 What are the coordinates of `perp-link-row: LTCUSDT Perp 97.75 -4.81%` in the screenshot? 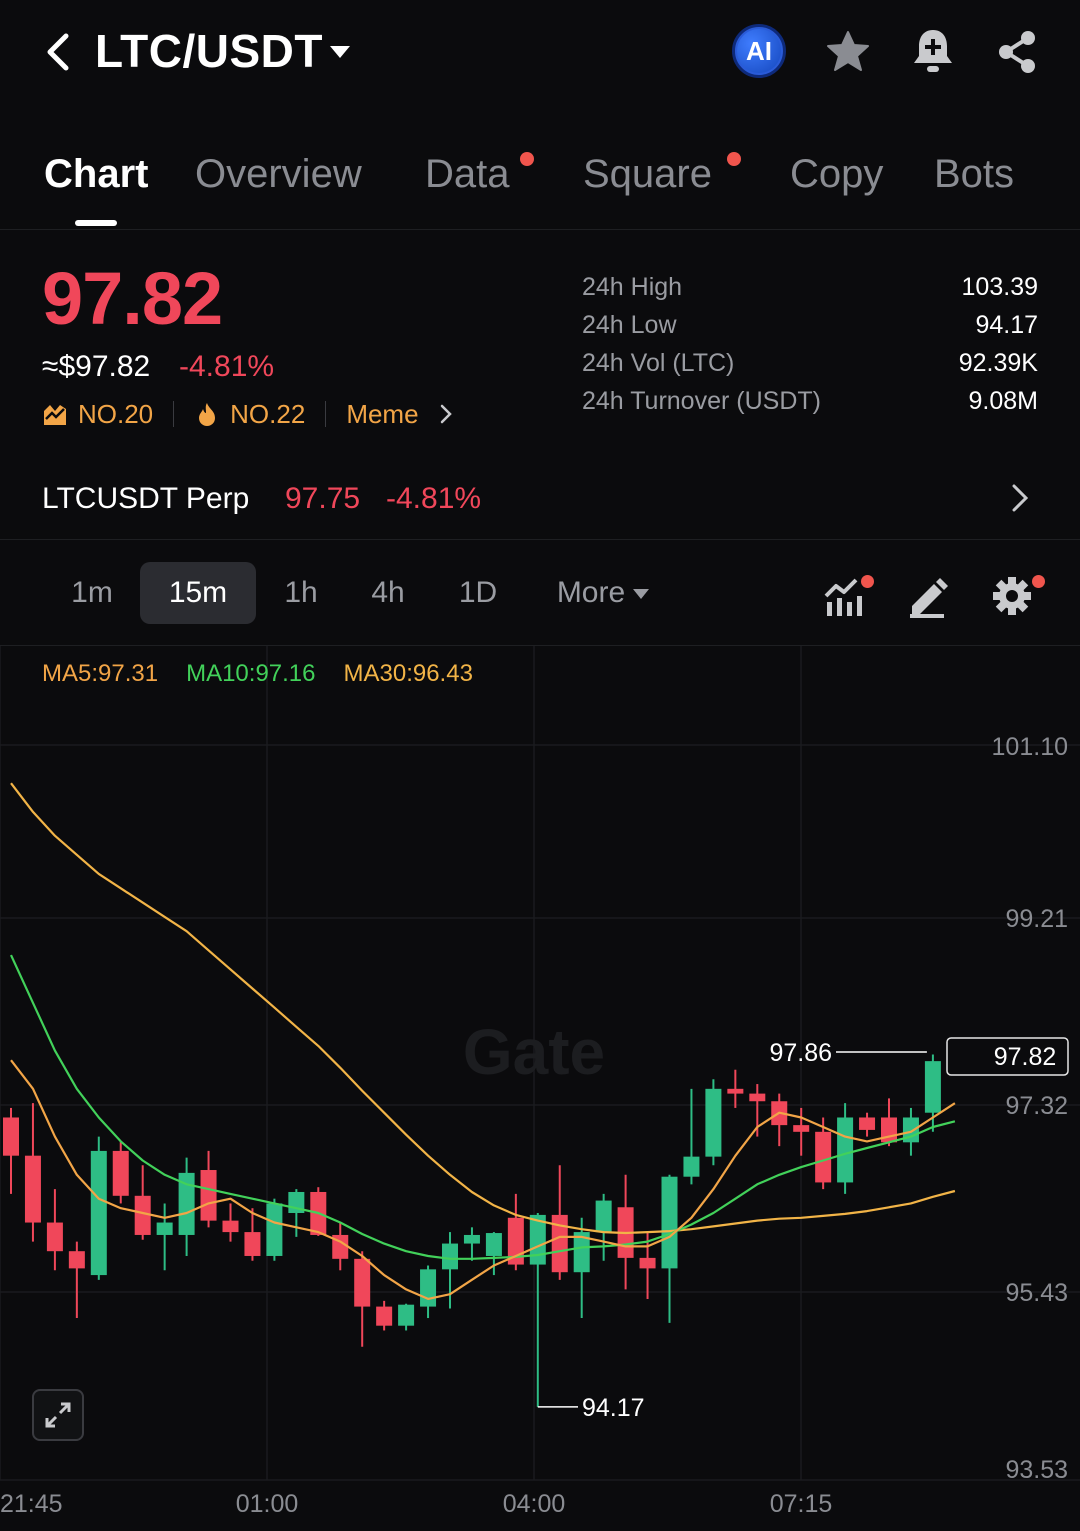 It's located at (540, 505).